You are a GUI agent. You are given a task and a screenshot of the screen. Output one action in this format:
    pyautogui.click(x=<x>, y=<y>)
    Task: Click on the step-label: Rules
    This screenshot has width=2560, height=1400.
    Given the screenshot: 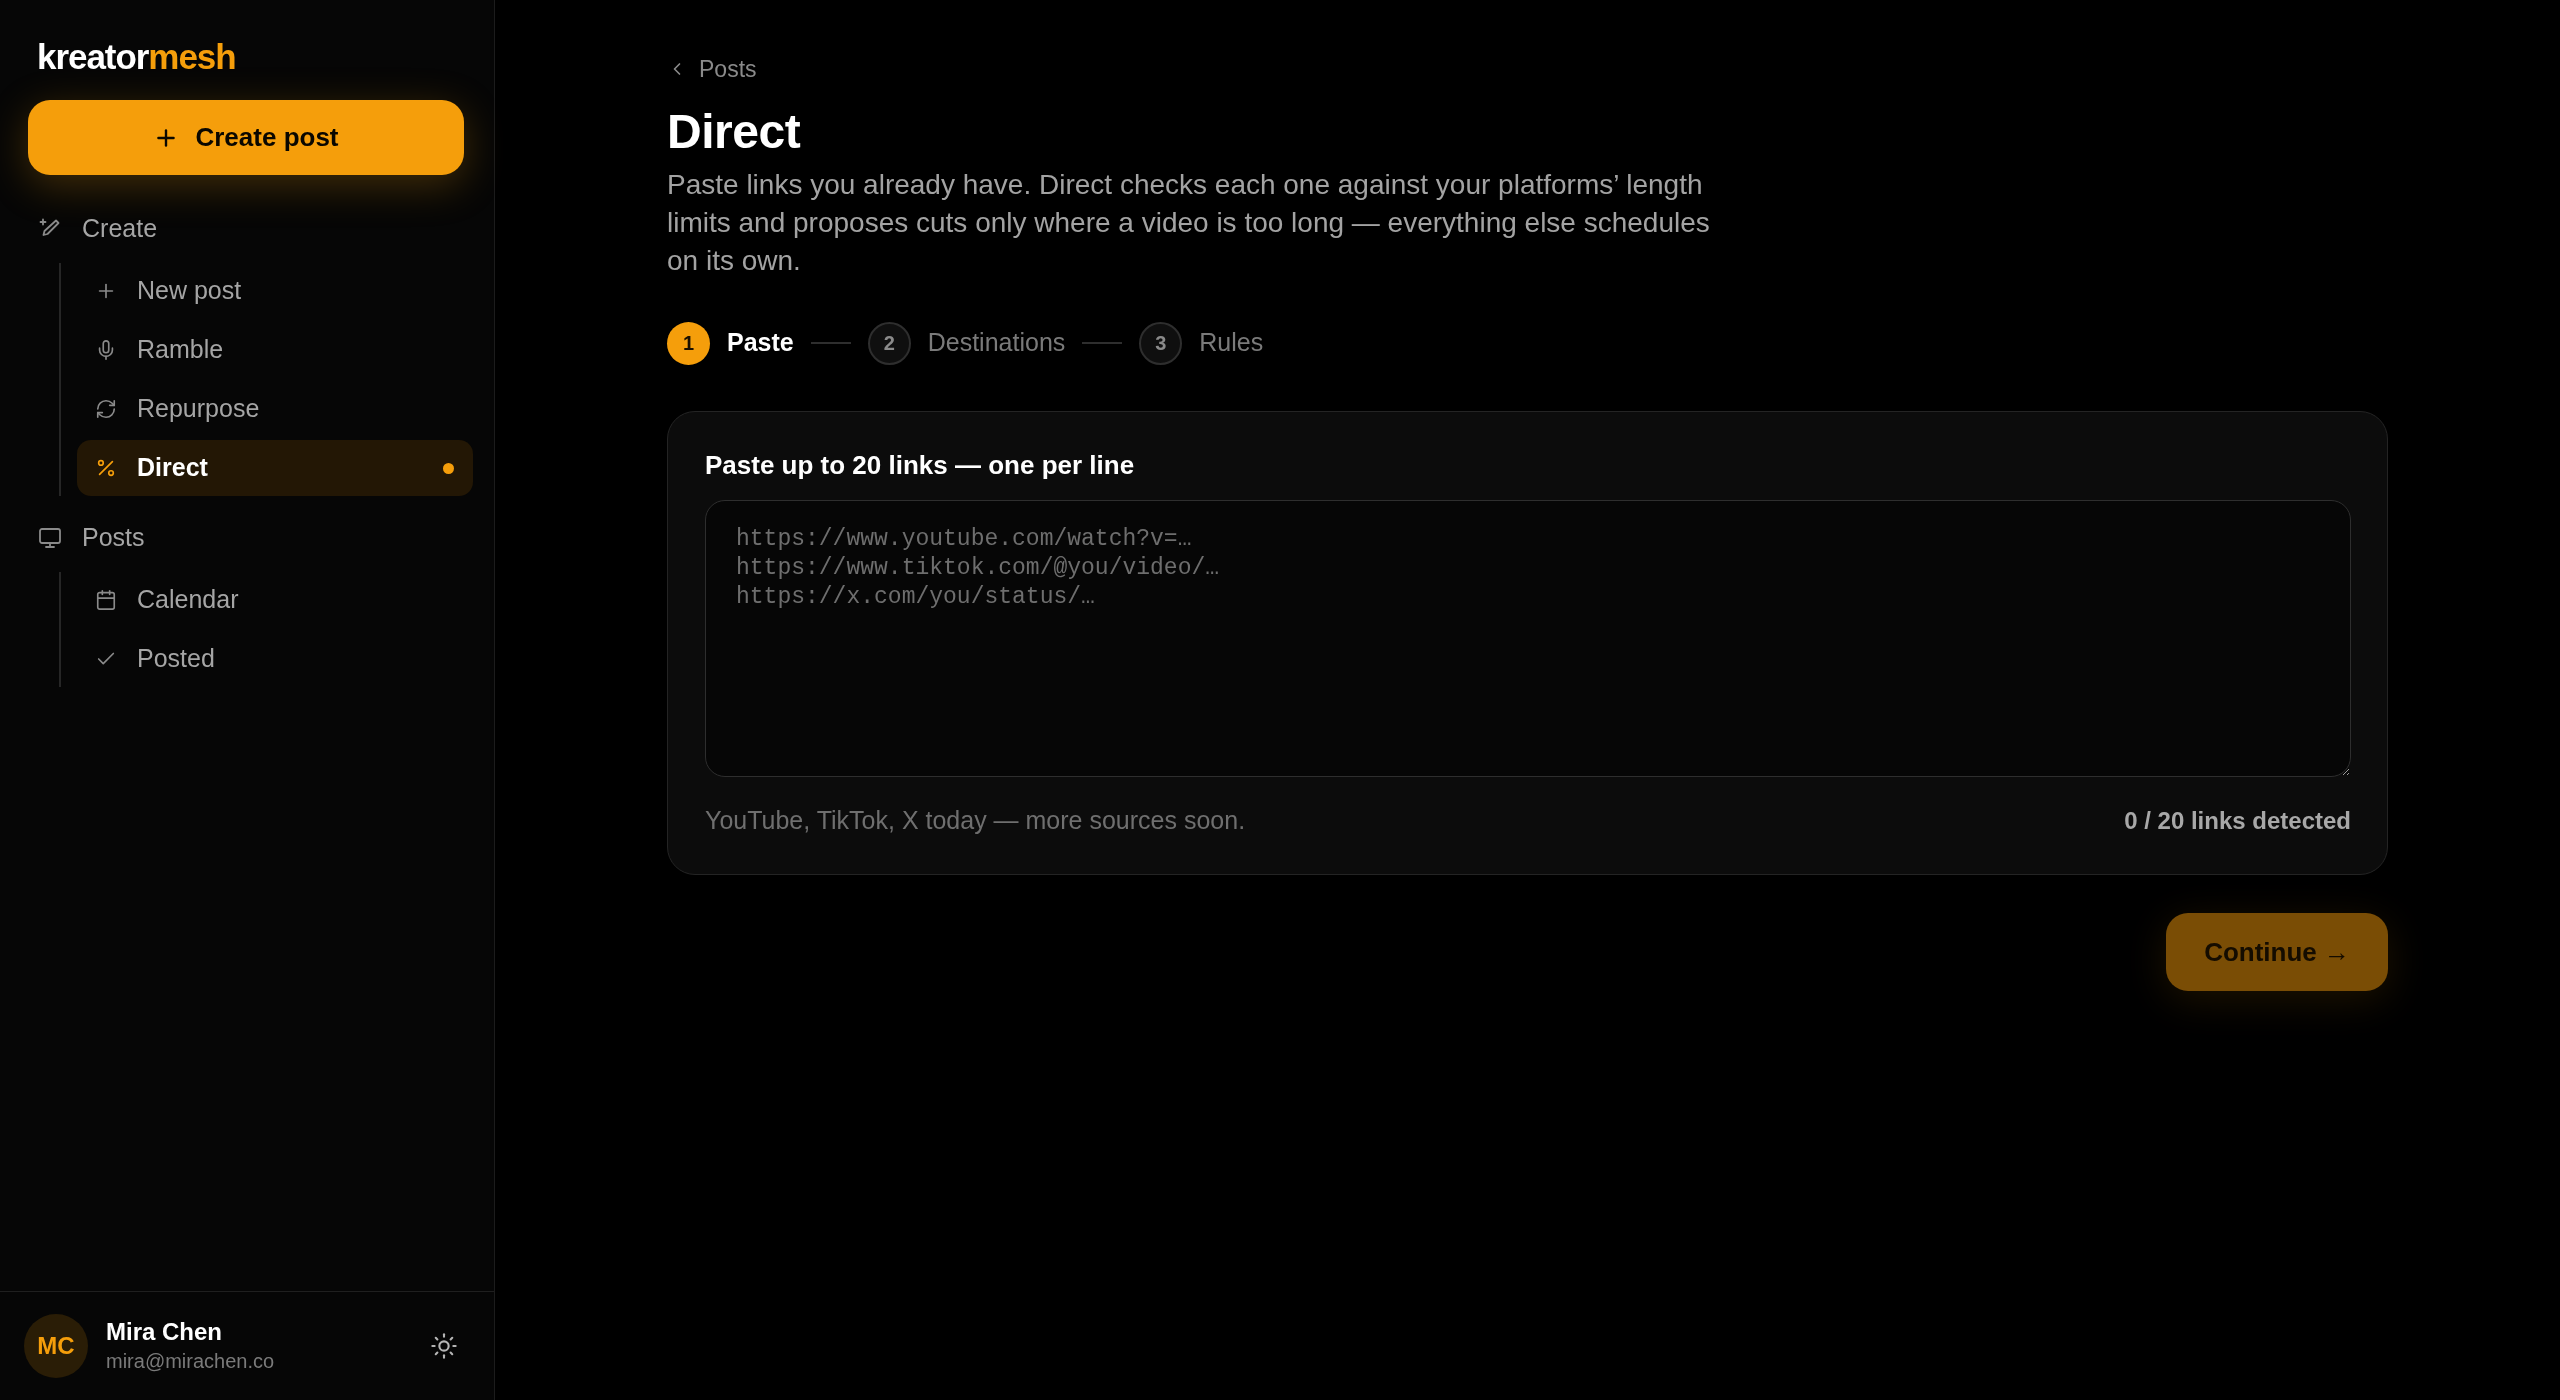 What is the action you would take?
    pyautogui.click(x=1231, y=343)
    